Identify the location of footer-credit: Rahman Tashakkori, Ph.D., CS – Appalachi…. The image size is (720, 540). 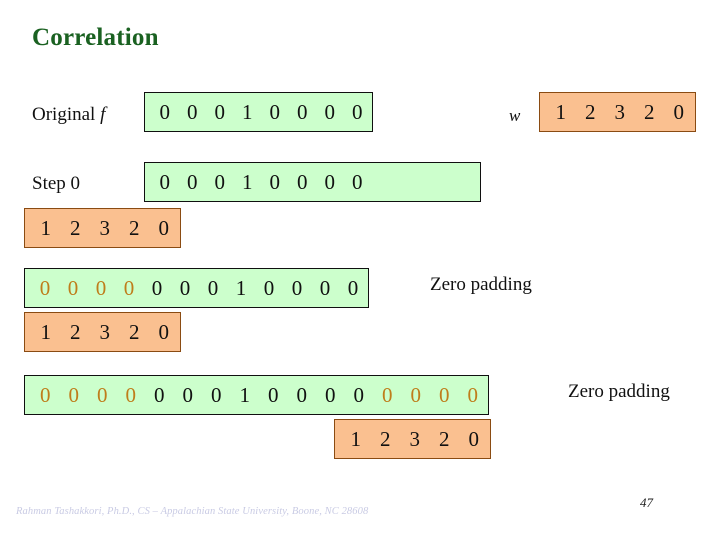
(192, 511).